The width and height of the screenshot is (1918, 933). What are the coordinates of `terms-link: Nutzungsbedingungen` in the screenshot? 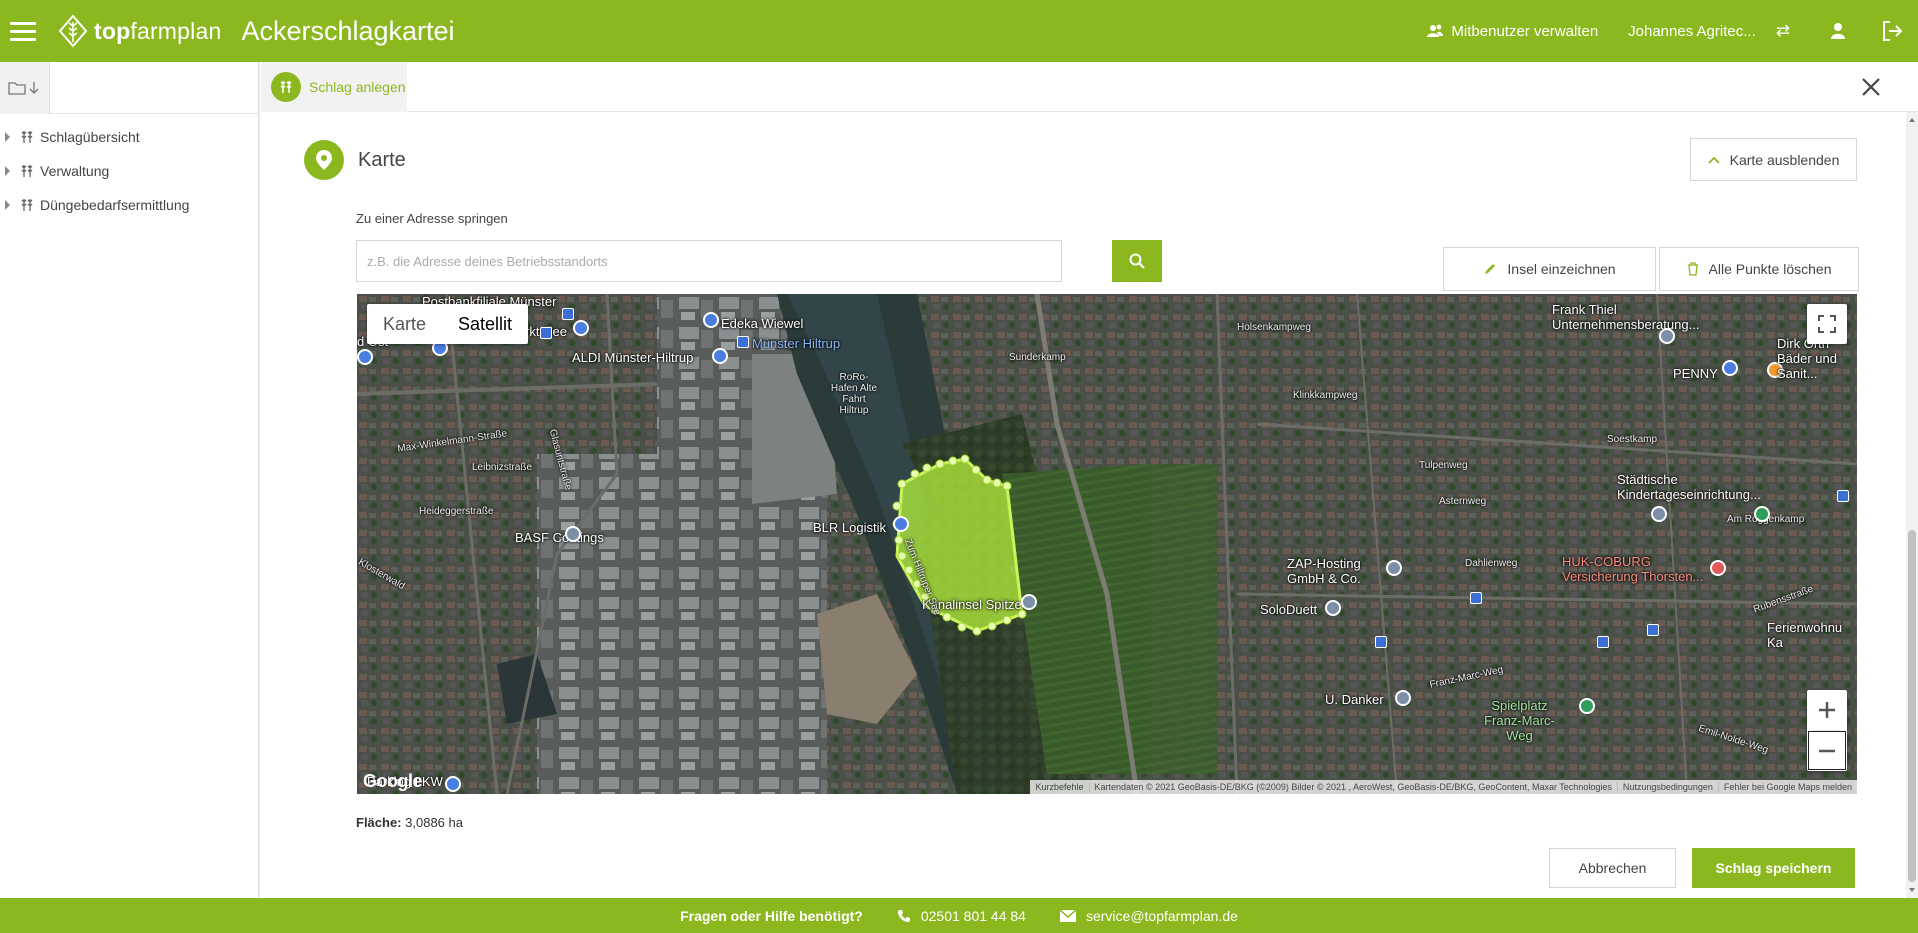 It's located at (1668, 787).